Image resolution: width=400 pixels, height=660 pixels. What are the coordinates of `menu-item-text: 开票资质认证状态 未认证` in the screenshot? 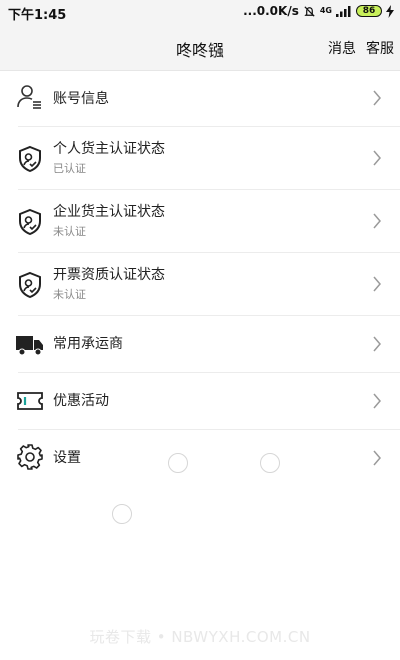 It's located at (109, 284).